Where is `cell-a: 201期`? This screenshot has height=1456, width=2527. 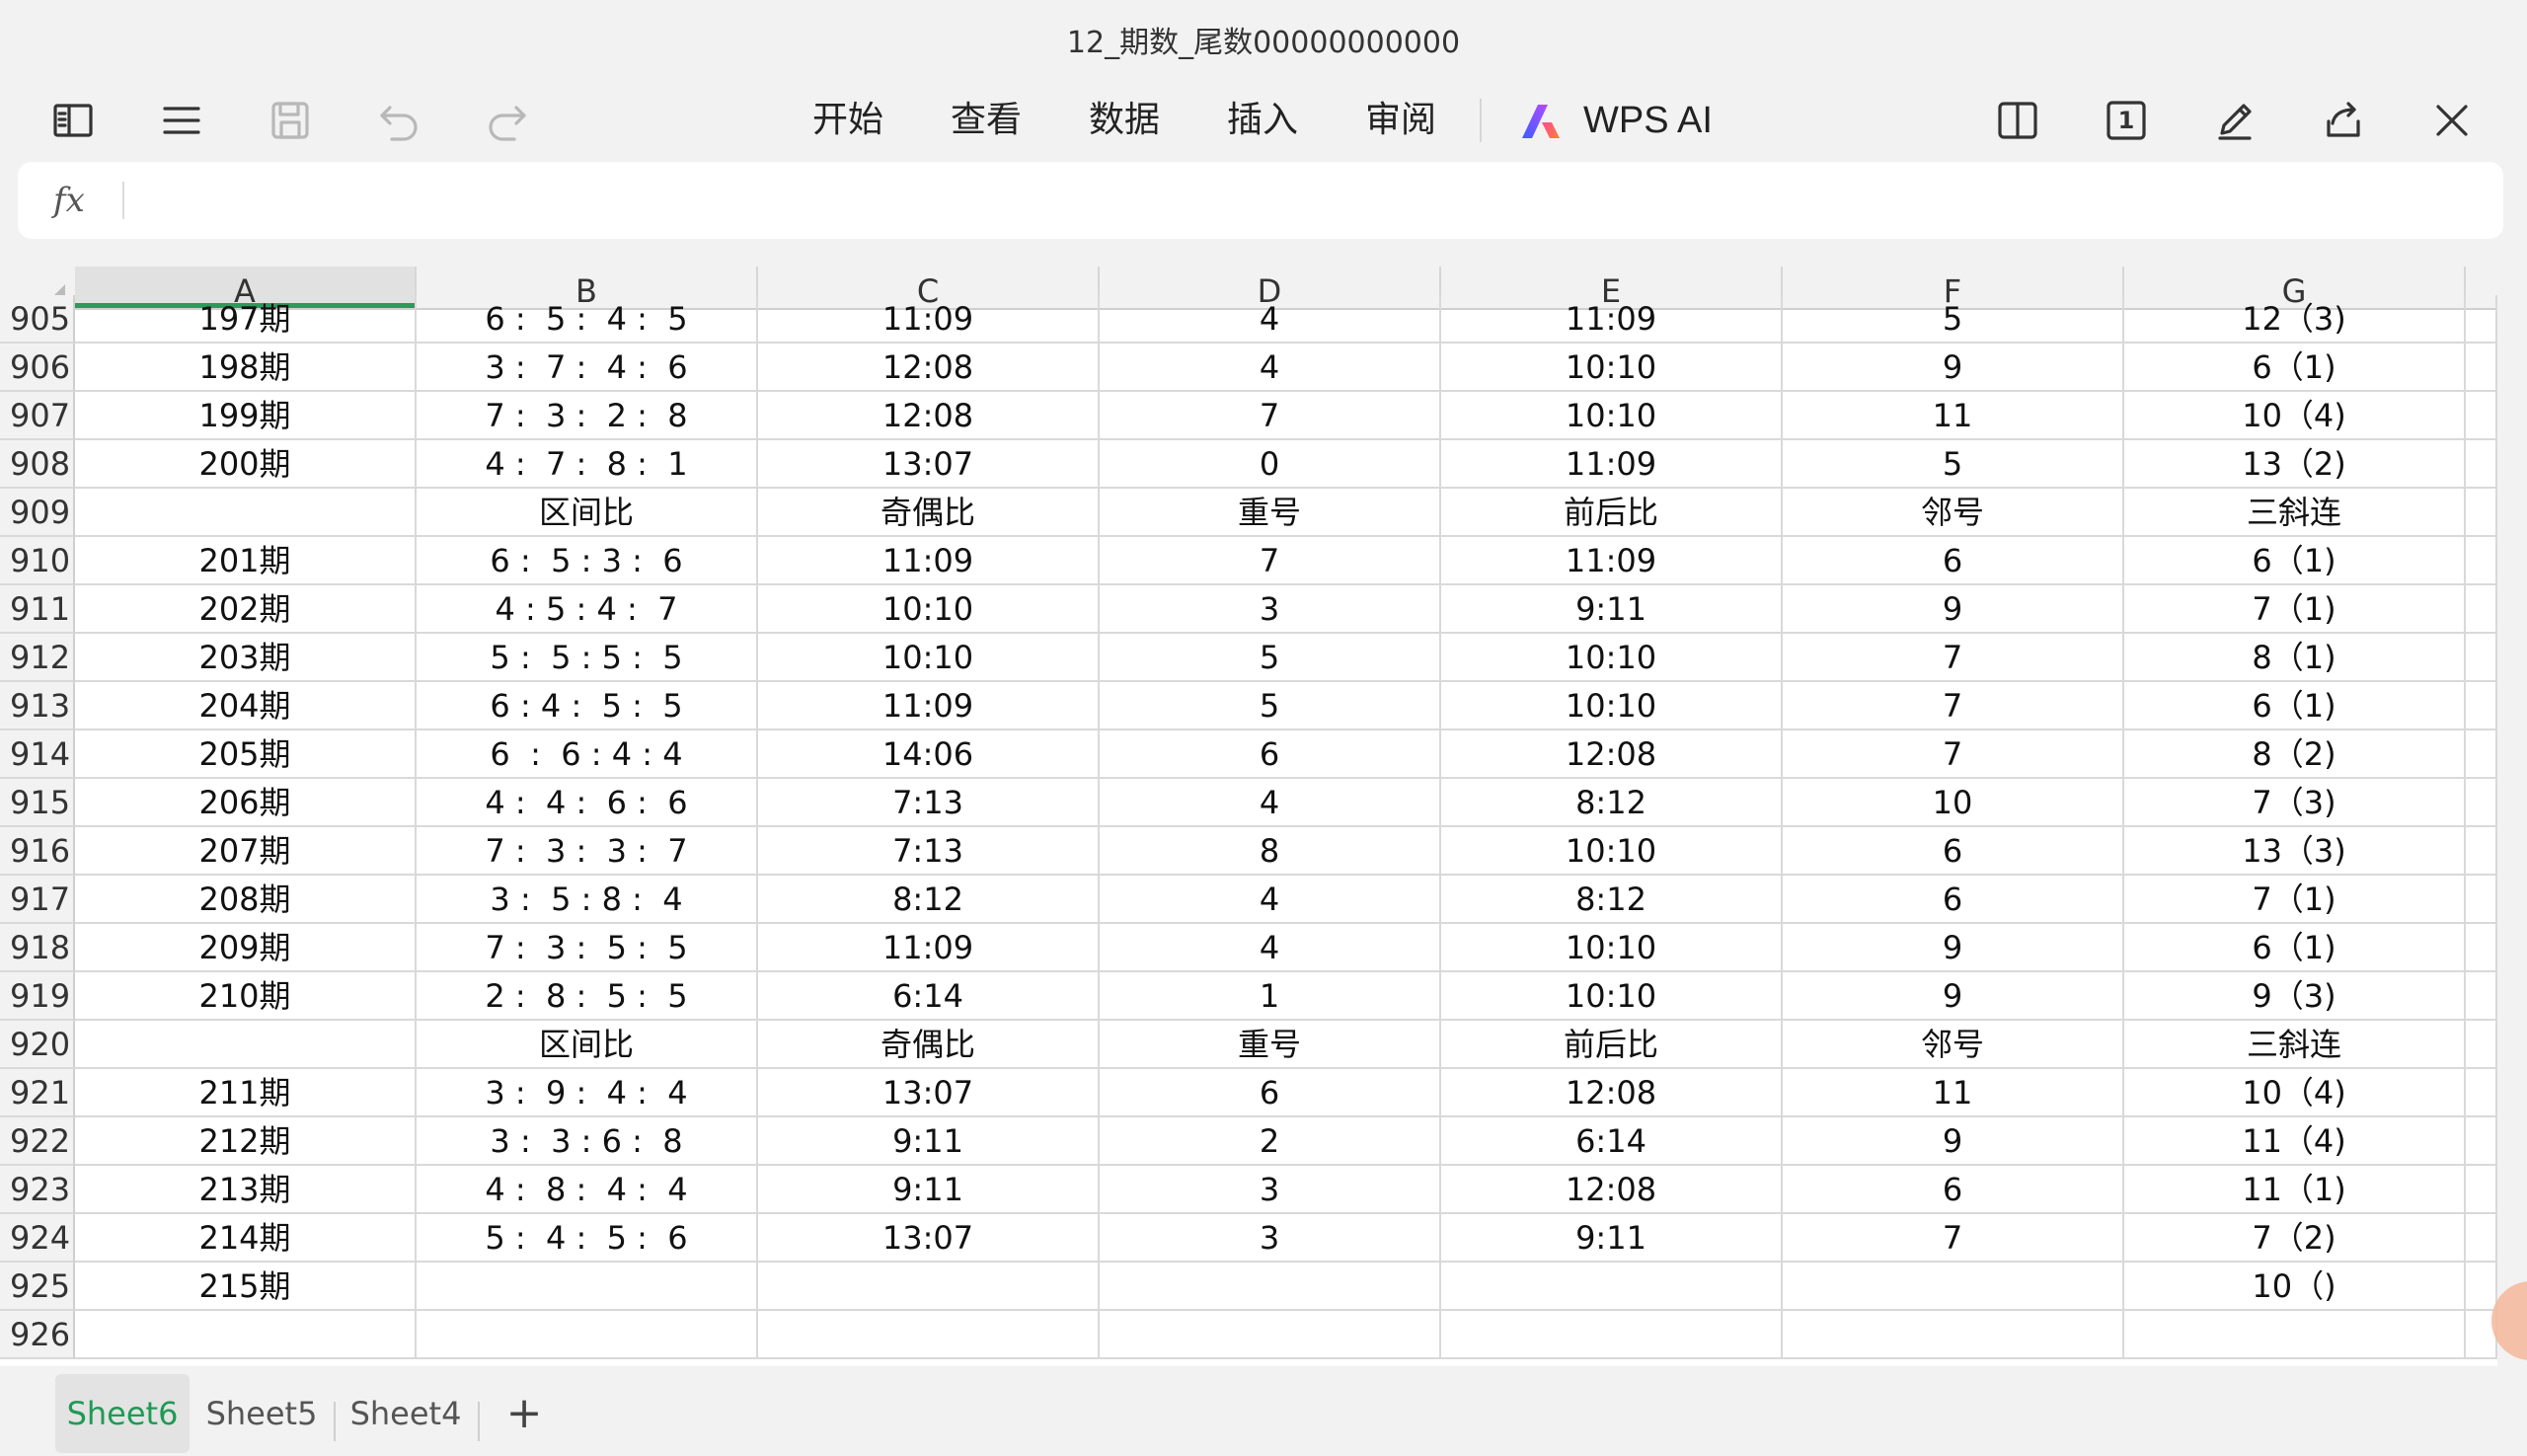 cell-a: 201期 is located at coordinates (246, 561).